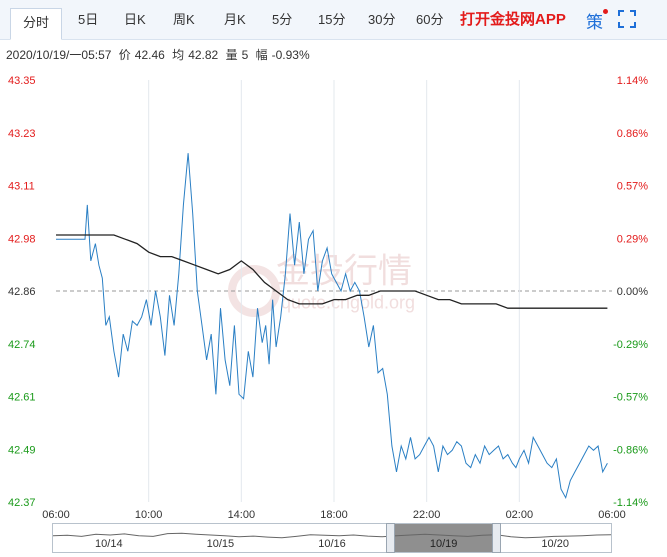 This screenshot has height=557, width=667. Describe the element at coordinates (235, 20) in the screenshot. I see `tab-monthly-k: 月K` at that location.